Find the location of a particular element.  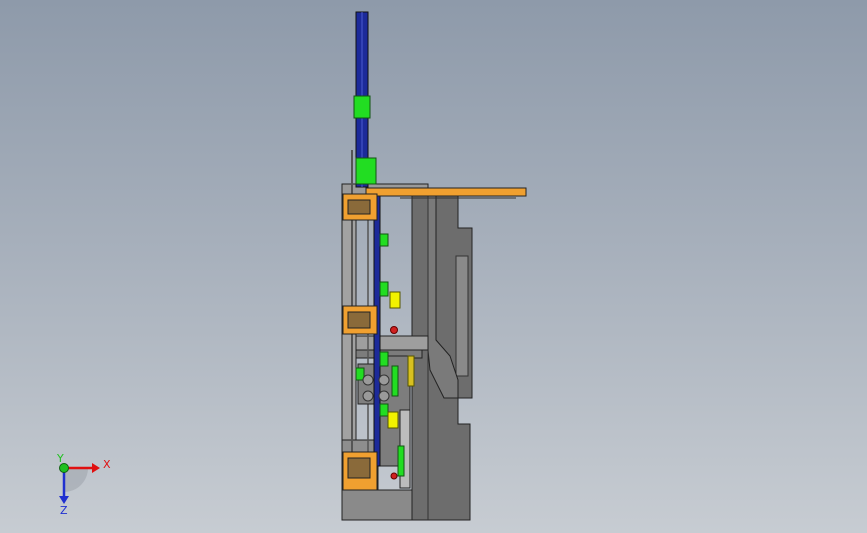

z-arrowhead is located at coordinates (64, 500).